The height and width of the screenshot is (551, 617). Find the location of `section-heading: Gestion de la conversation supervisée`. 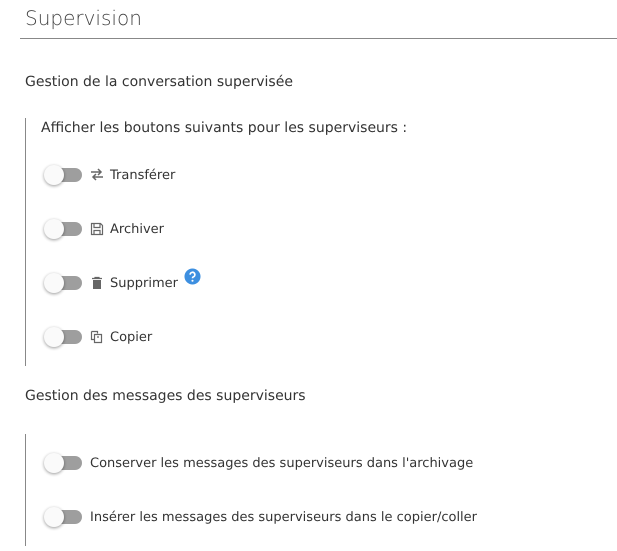

section-heading: Gestion de la conversation supervisée is located at coordinates (159, 82).